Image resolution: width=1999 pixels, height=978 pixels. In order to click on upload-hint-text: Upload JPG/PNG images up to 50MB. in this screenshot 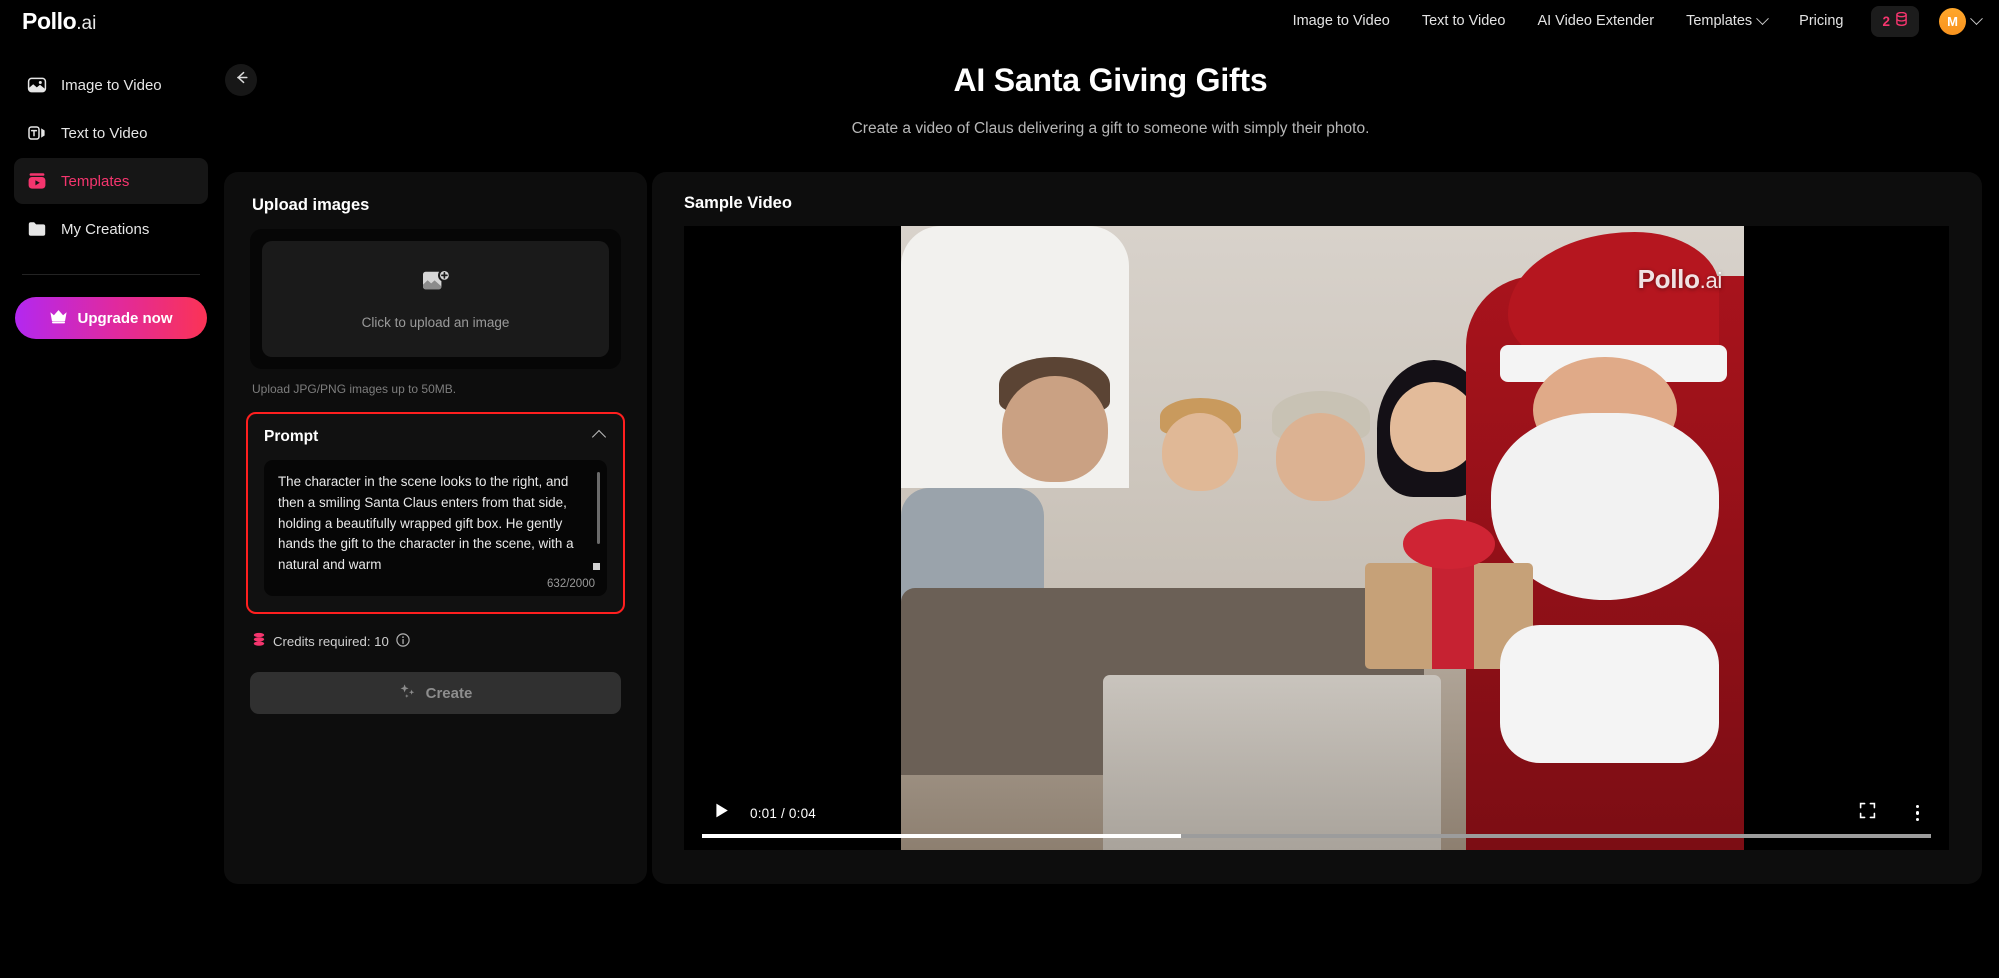, I will do `click(354, 389)`.